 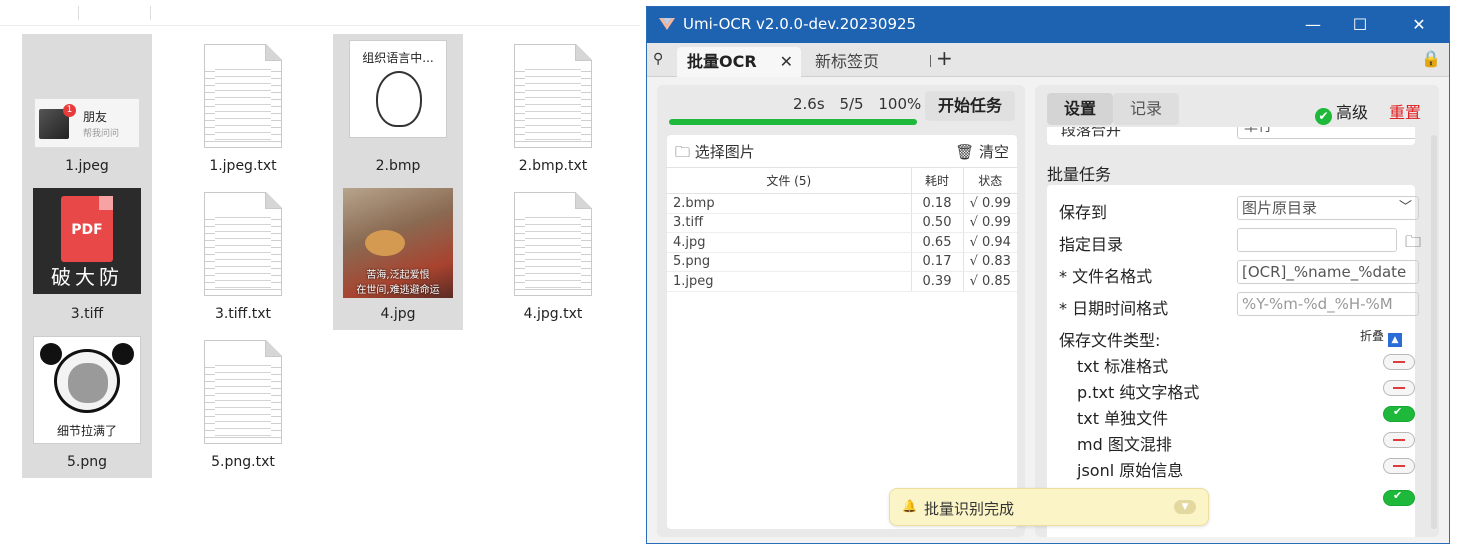 What do you see at coordinates (1431, 58) in the screenshot?
I see `lock-icon: 🔒` at bounding box center [1431, 58].